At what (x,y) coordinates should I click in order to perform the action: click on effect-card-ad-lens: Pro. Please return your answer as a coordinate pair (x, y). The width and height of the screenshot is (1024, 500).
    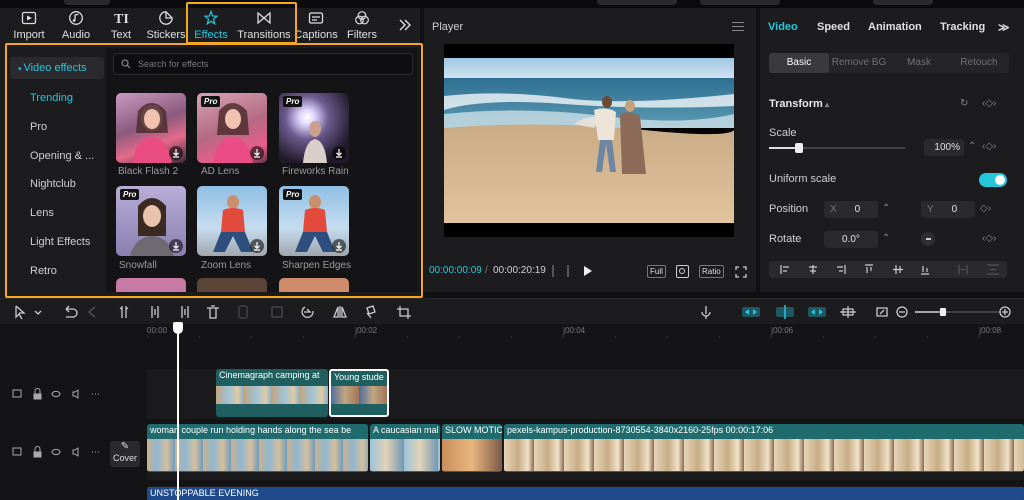
    Looking at the image, I should click on (232, 128).